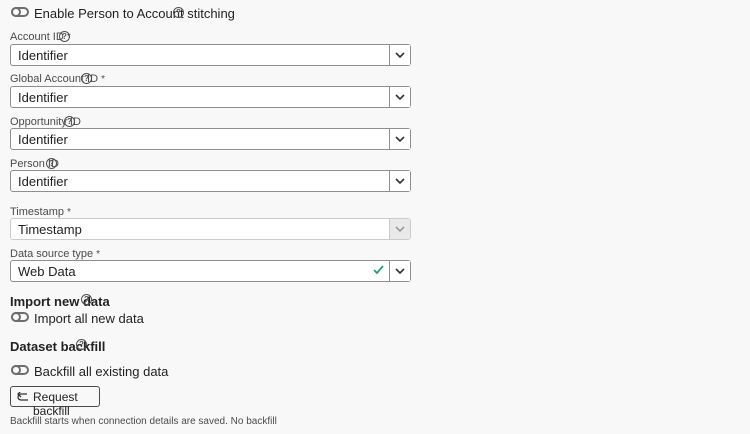 The image size is (750, 434). Describe the element at coordinates (134, 13) in the screenshot. I see `stitching-toggle-label: Enable Person to Account stitching` at that location.